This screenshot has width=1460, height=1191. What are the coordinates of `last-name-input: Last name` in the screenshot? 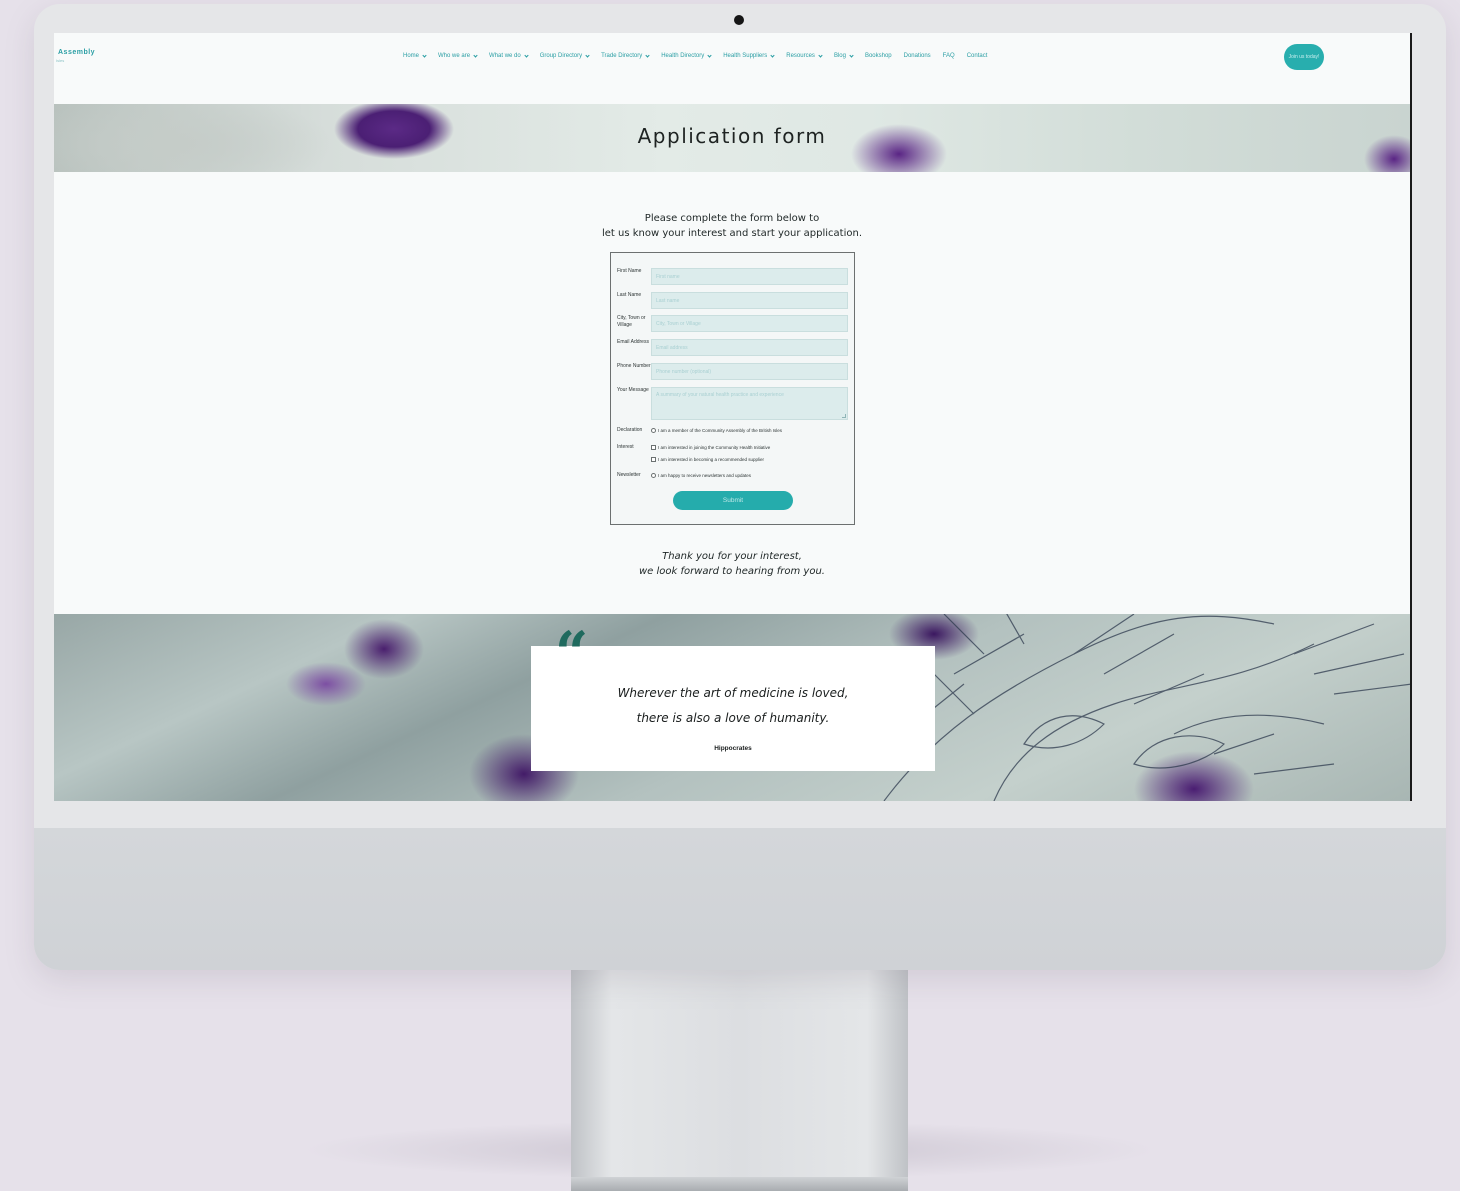 It's located at (749, 300).